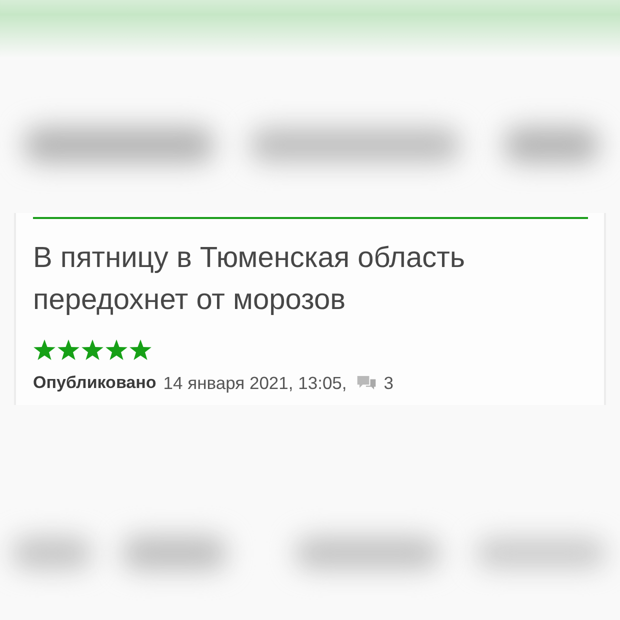 The width and height of the screenshot is (620, 620). I want to click on published-date: 14 января 2021, 13:05,, so click(255, 383).